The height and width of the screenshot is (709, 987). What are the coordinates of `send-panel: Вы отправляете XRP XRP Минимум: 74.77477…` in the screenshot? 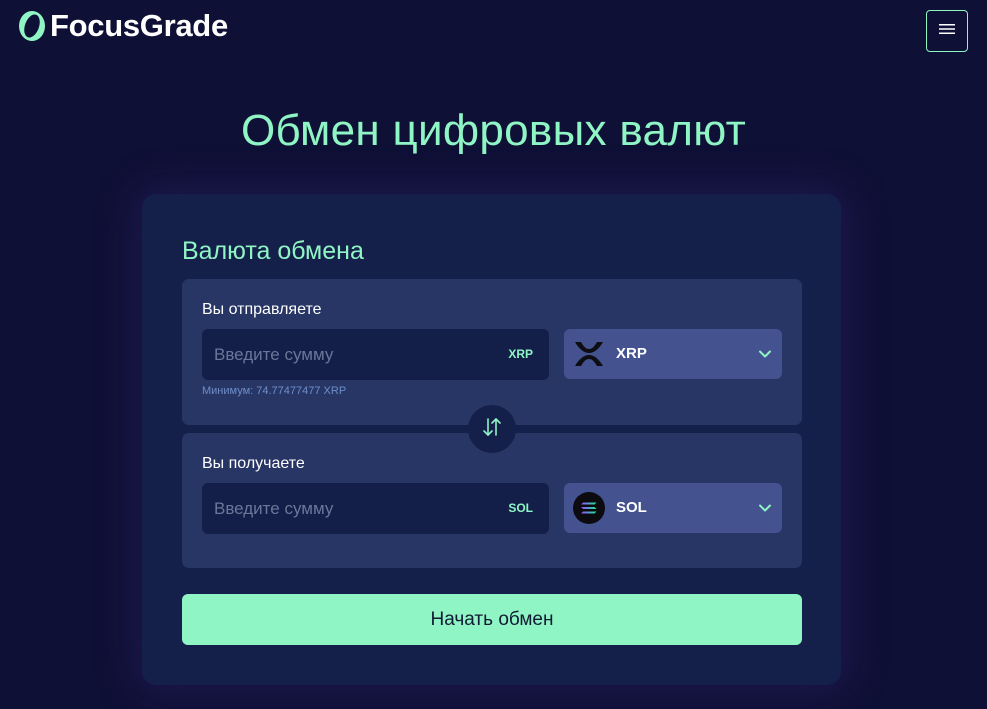 It's located at (492, 352).